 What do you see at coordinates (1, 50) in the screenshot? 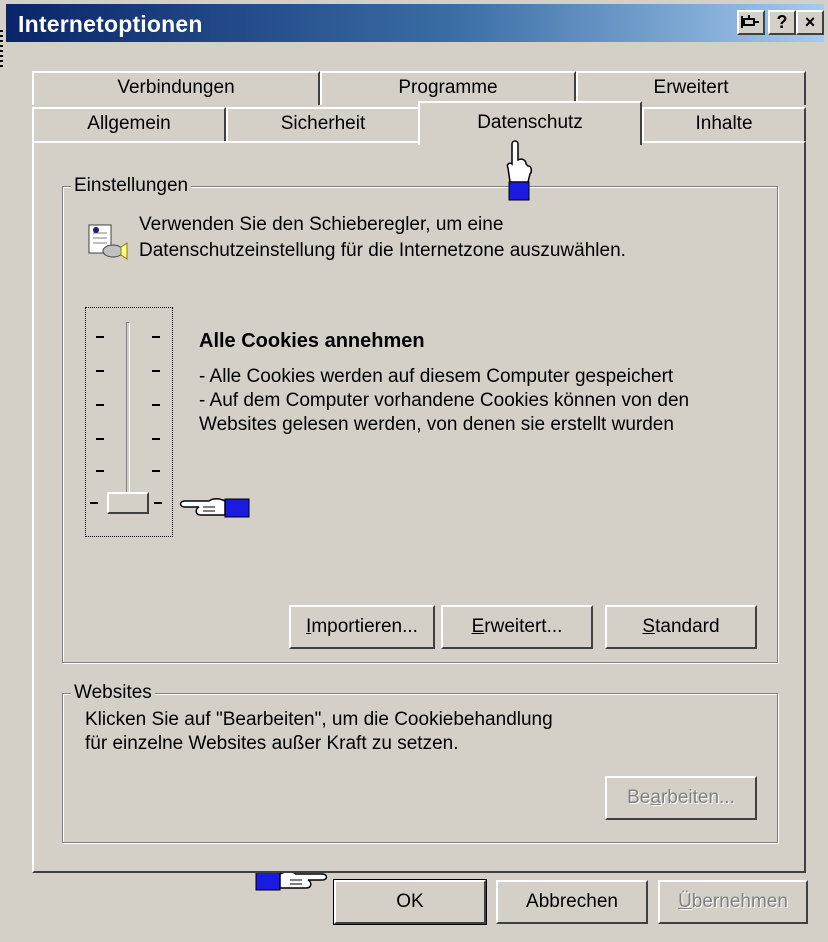
I see `window-edge-marker` at bounding box center [1, 50].